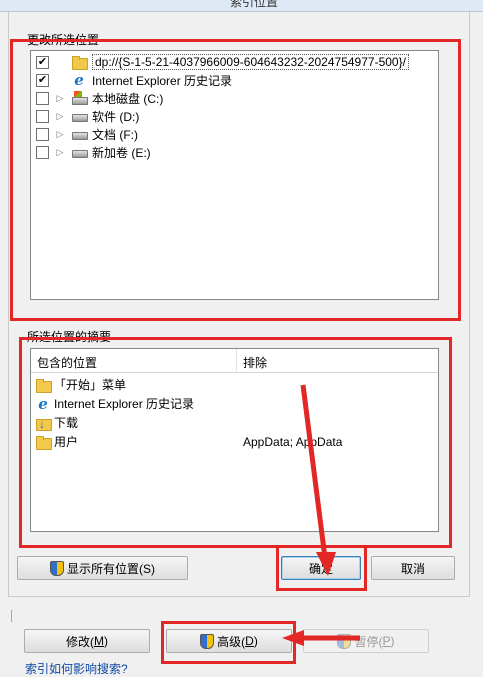 Image resolution: width=483 pixels, height=677 pixels. I want to click on modify-button: 修改(M), so click(87, 641).